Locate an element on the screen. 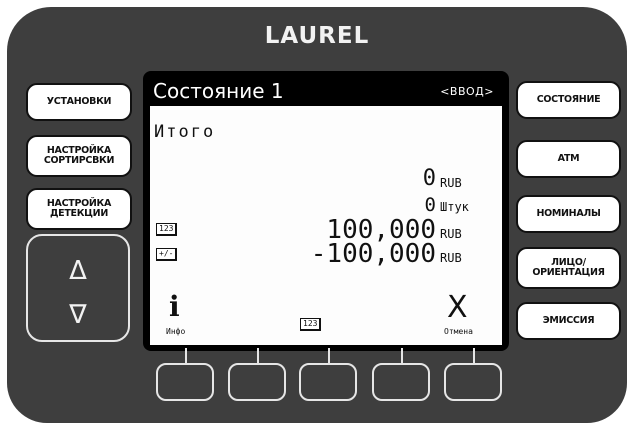  function-key-5-stem is located at coordinates (474, 356).